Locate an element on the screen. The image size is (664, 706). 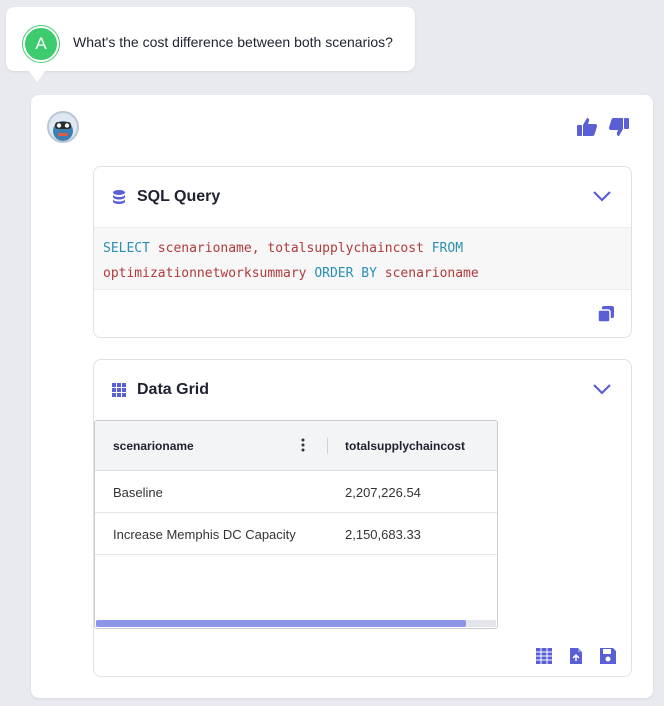
column-resize-handle is located at coordinates (327, 446).